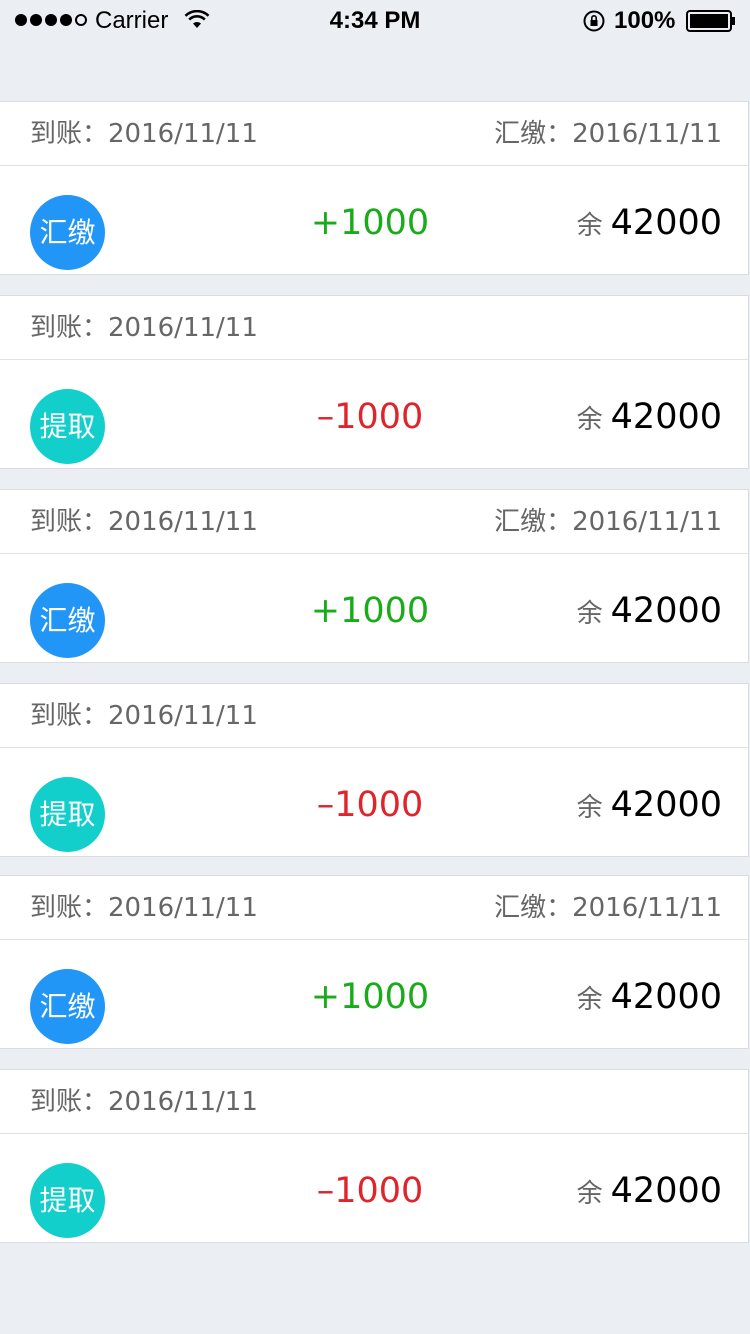  I want to click on battery-percentage: 100%, so click(645, 20).